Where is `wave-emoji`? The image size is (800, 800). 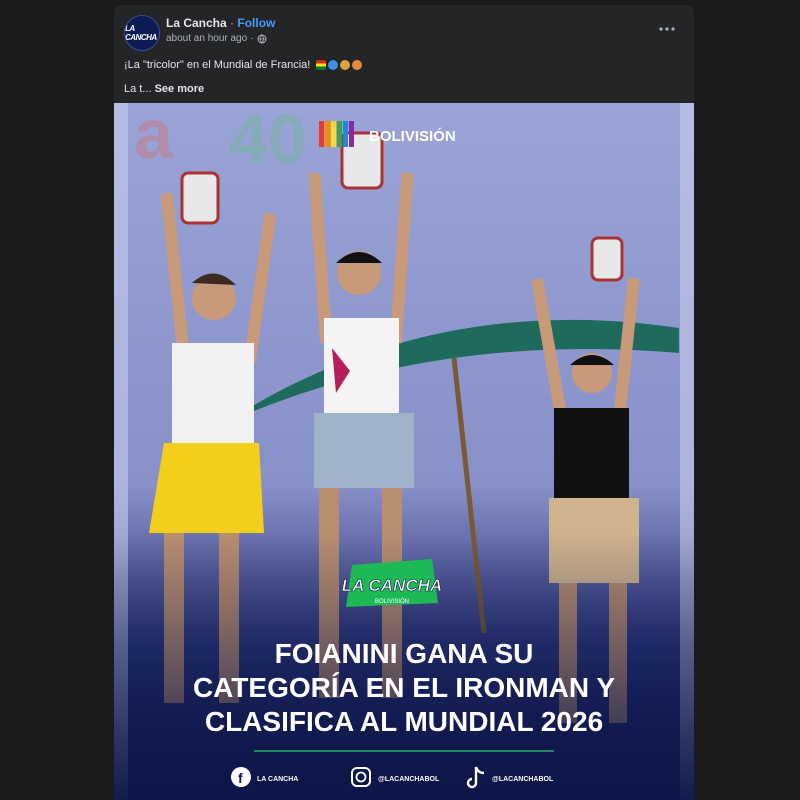 wave-emoji is located at coordinates (333, 65).